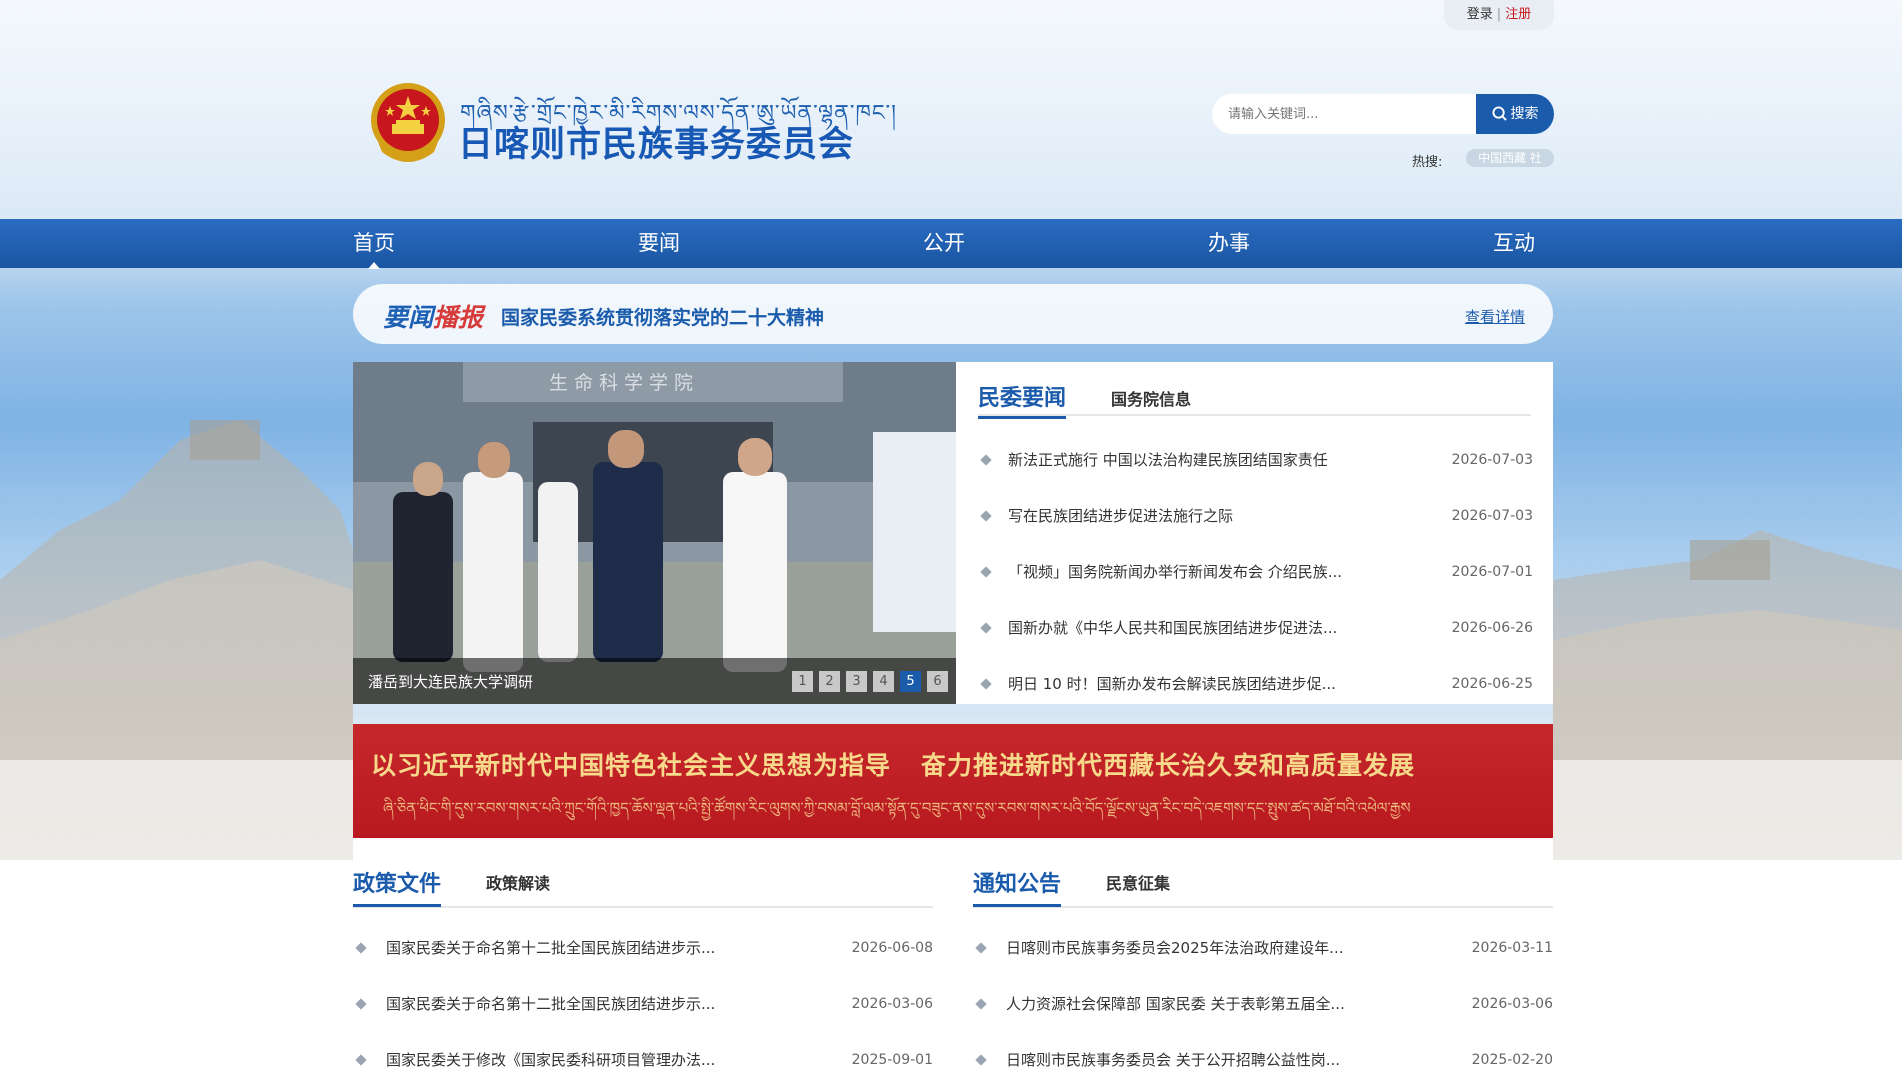  I want to click on slider-caption: 潘岳到大连民族大学调研, so click(450, 681).